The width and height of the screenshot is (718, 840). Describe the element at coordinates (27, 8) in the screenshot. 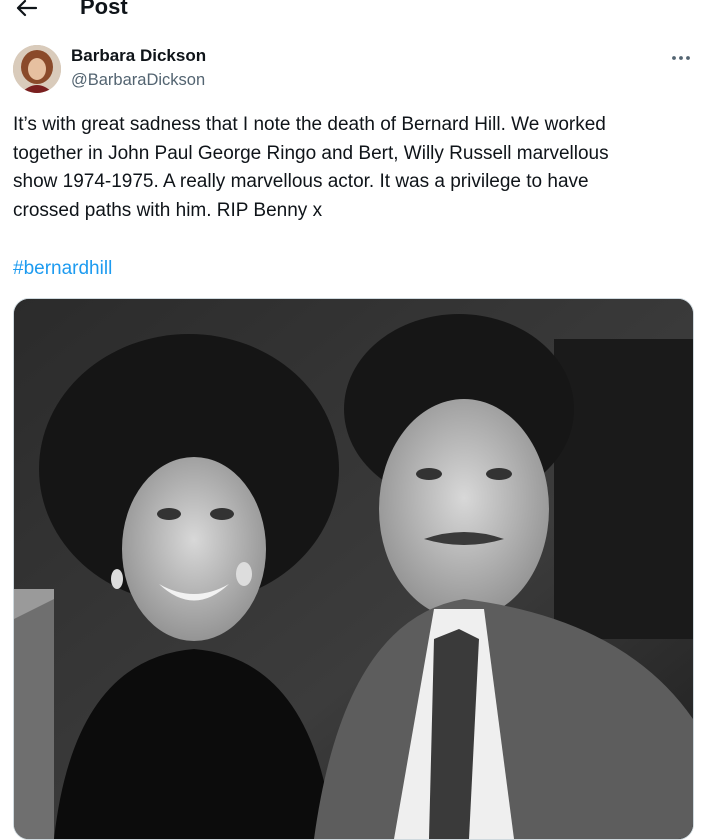

I see `arrow-left-icon` at that location.